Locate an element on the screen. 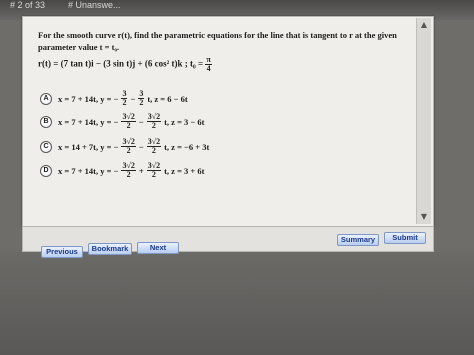 Image resolution: width=474 pixels, height=355 pixels. choice-c-part1: x = 14 + 7t, y = − is located at coordinates (88, 146).